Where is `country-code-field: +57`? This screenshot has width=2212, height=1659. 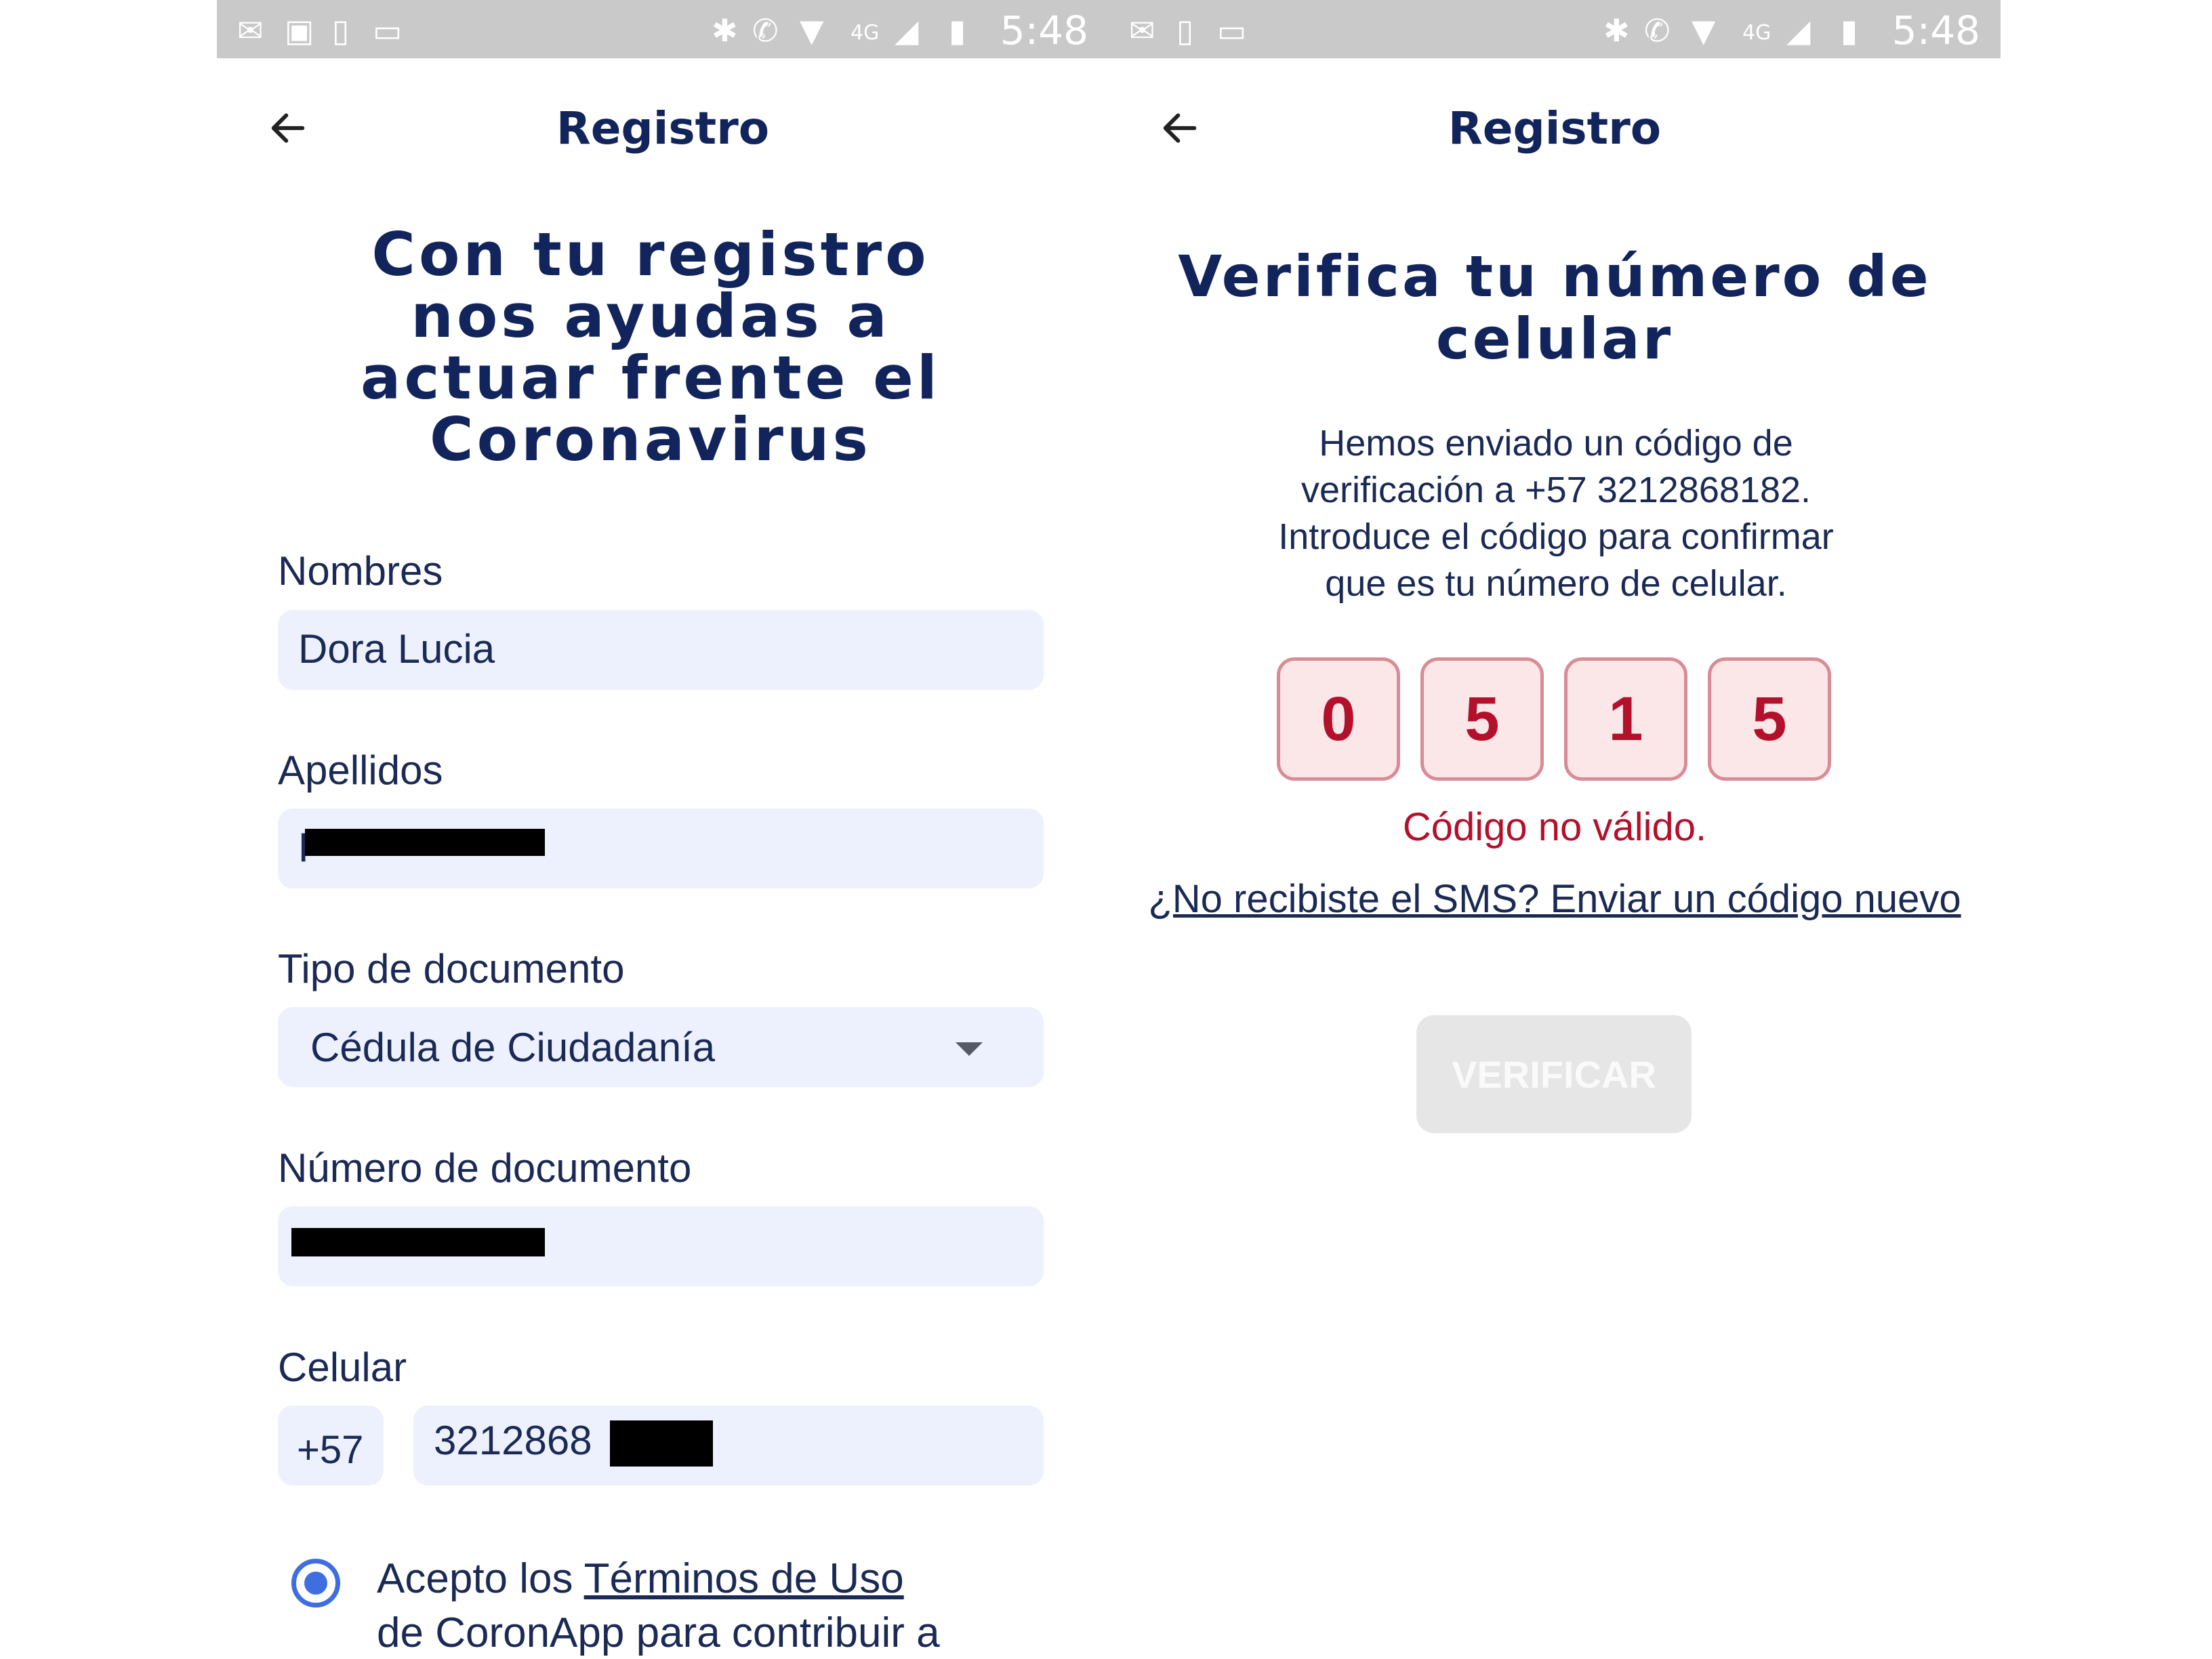 country-code-field: +57 is located at coordinates (331, 1446).